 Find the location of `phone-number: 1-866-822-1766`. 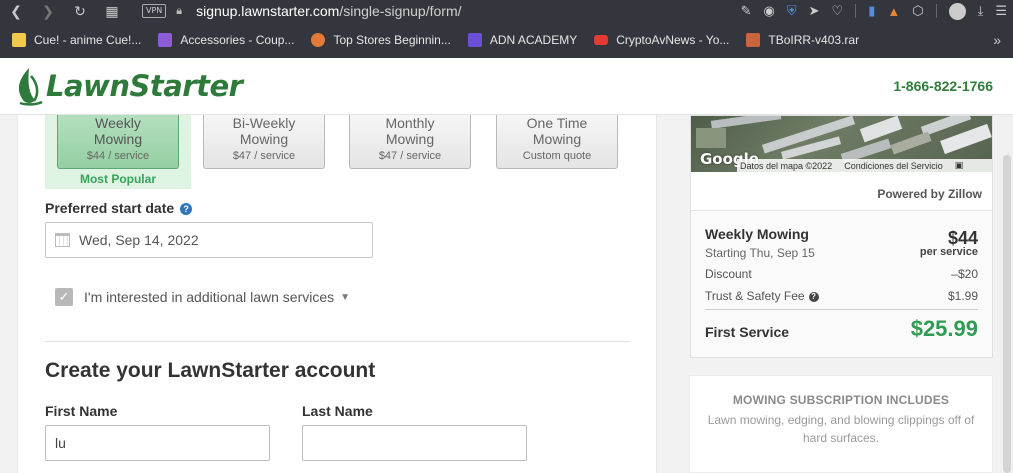

phone-number: 1-866-822-1766 is located at coordinates (943, 86).